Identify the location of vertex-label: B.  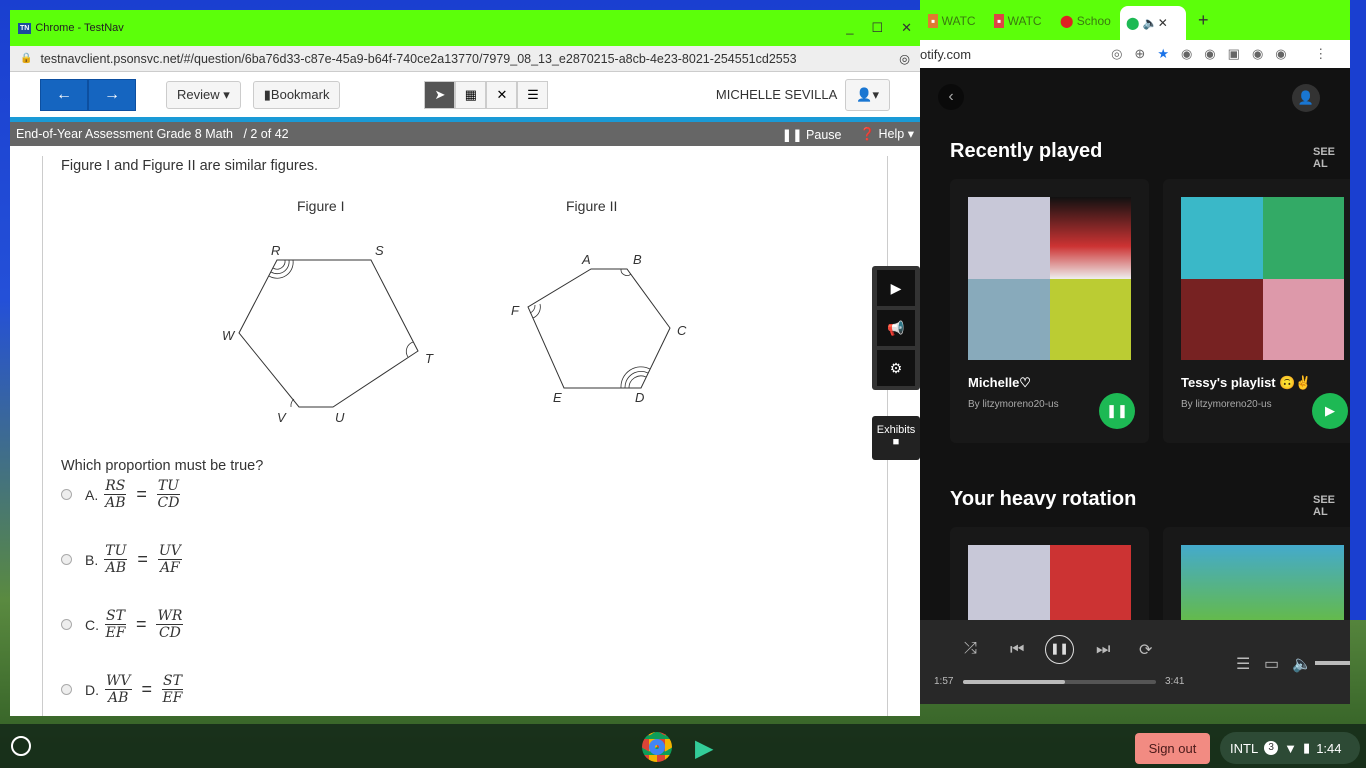
(637, 259).